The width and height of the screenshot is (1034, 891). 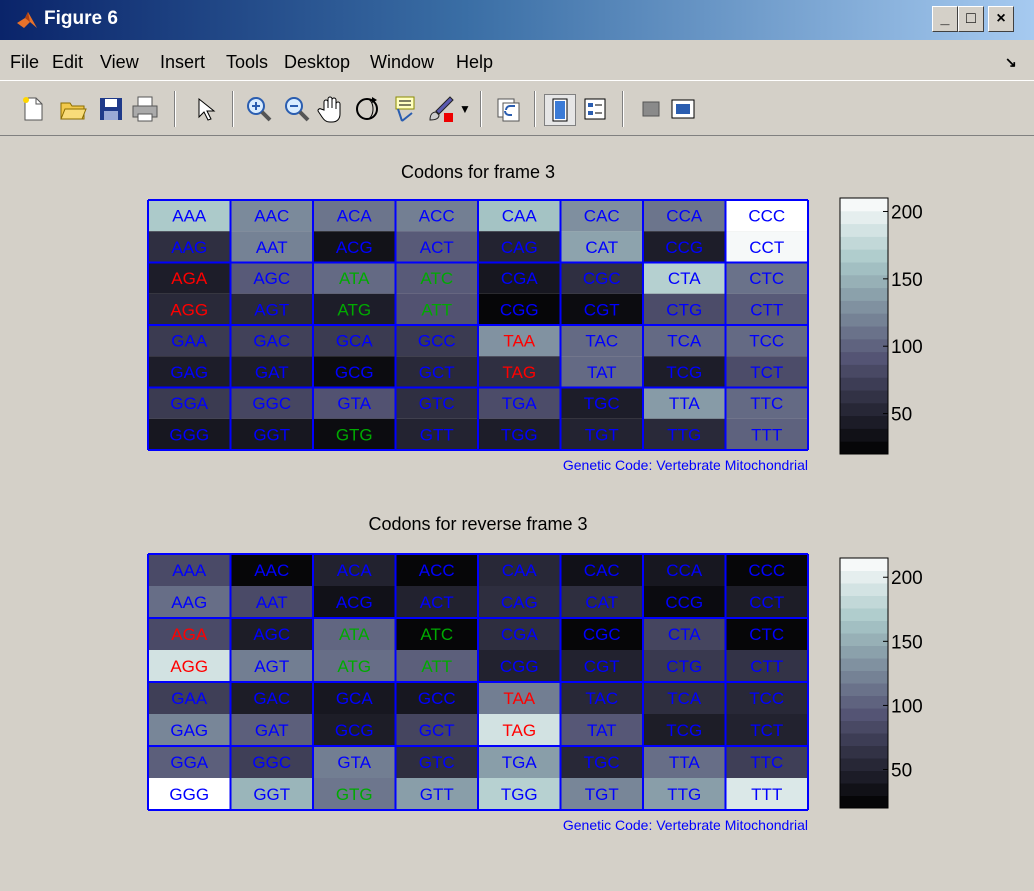 I want to click on codon-label: AAA, so click(x=189, y=216).